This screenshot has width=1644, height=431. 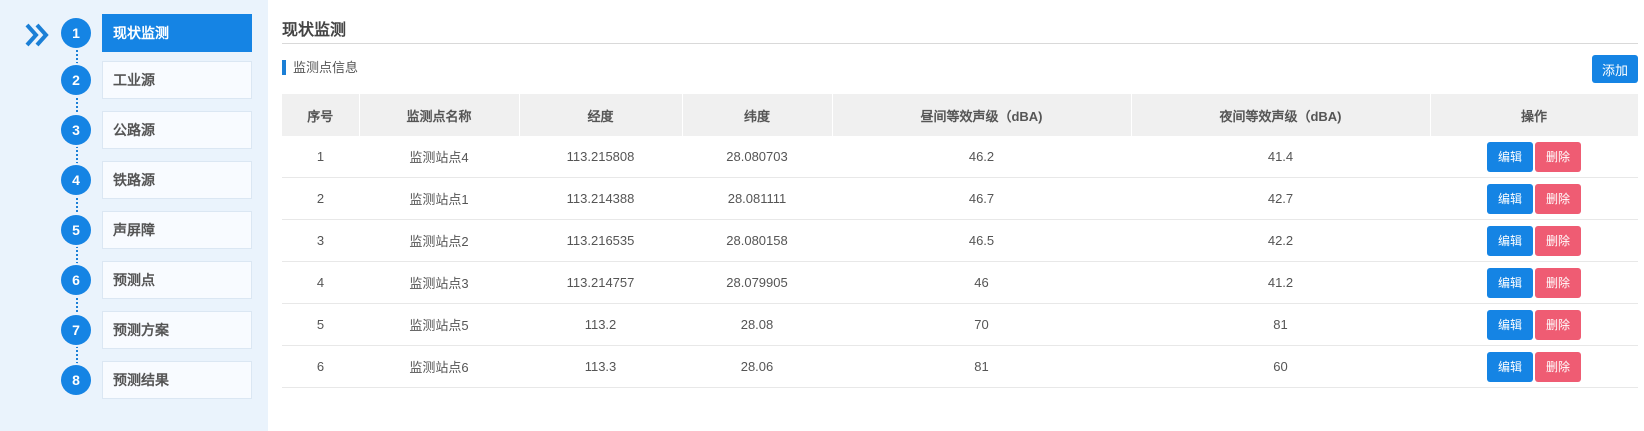 I want to click on cell-day-level: 46.7, so click(x=981, y=198).